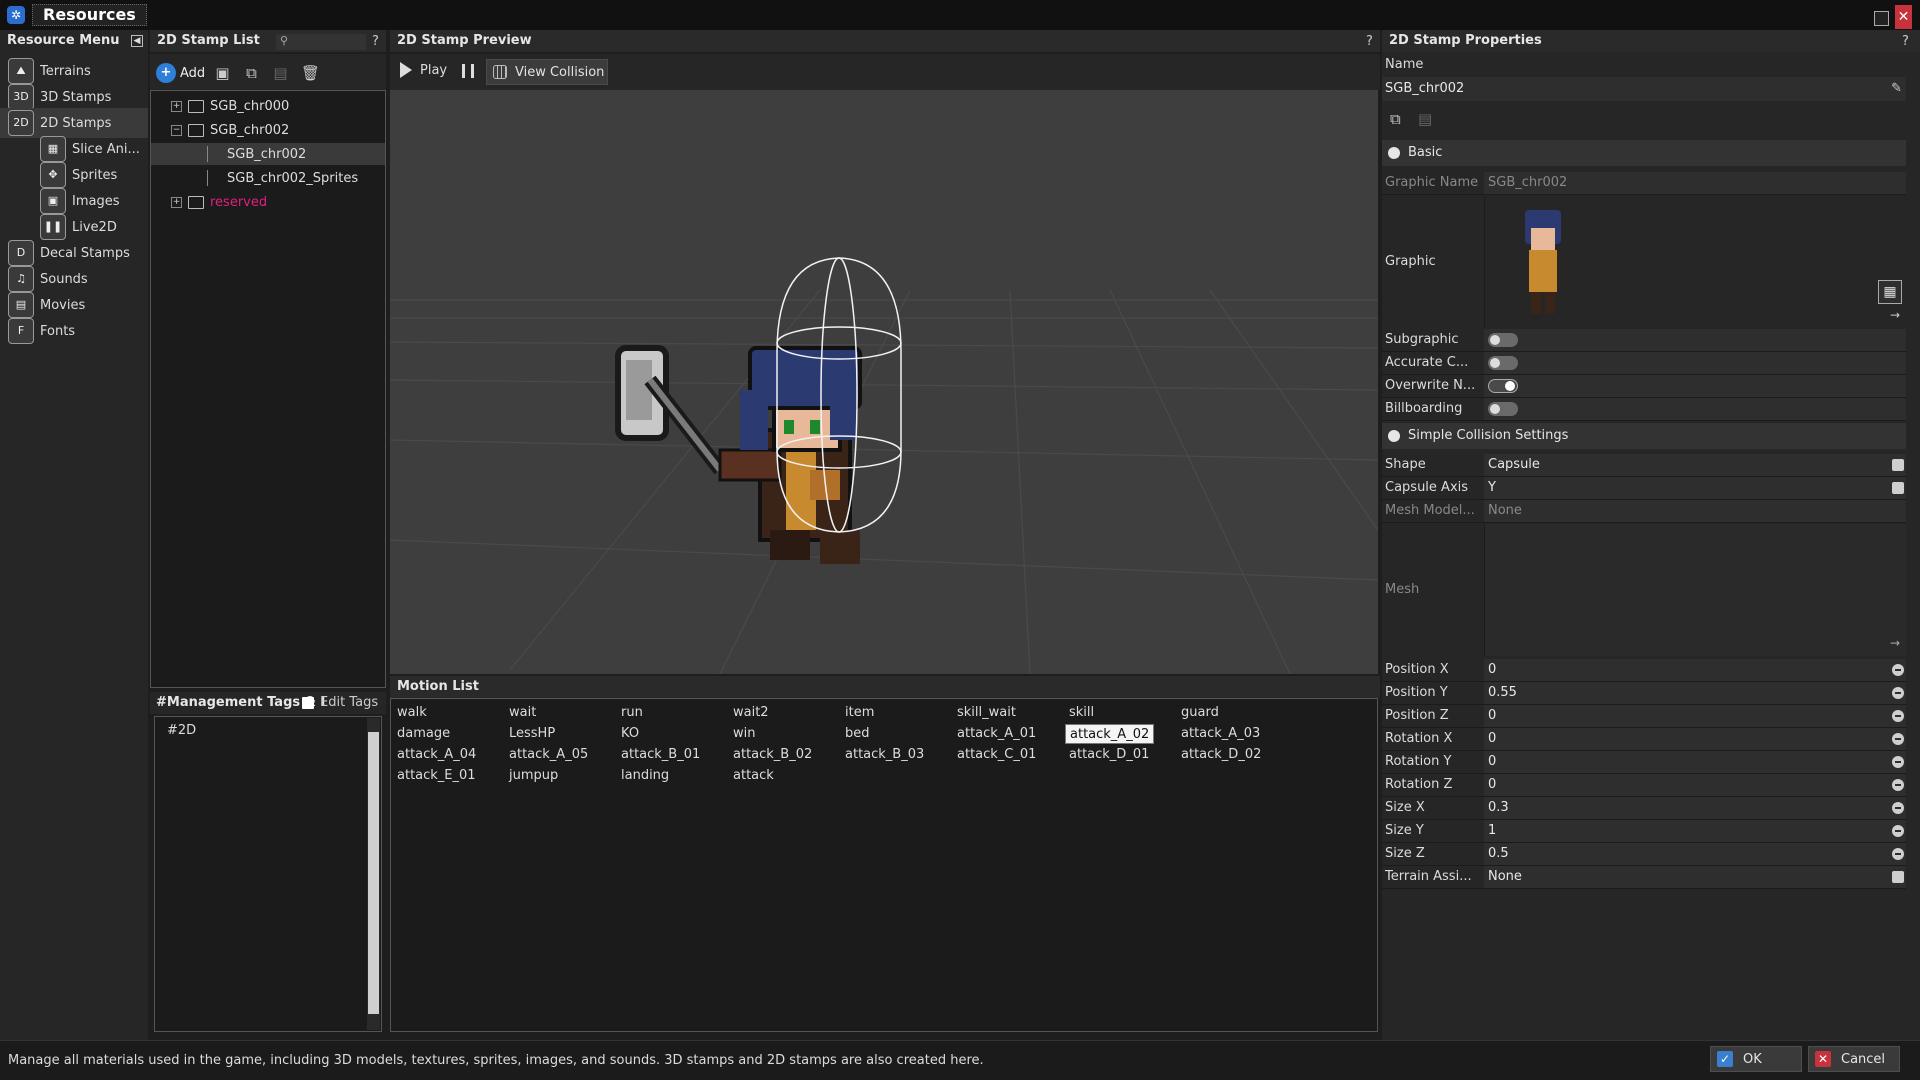  What do you see at coordinates (1503, 386) in the screenshot?
I see `overwrite-toggle` at bounding box center [1503, 386].